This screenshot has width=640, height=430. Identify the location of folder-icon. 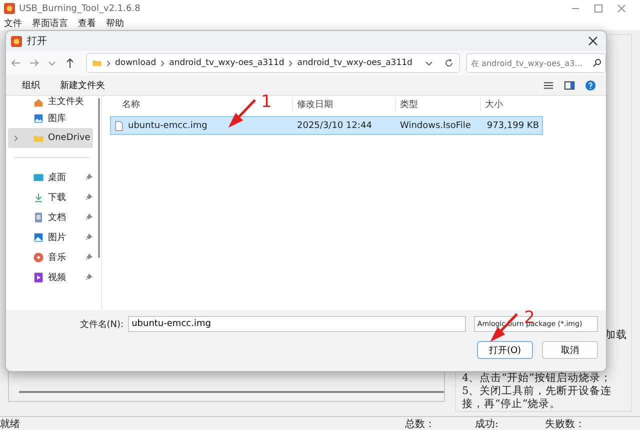
(97, 63).